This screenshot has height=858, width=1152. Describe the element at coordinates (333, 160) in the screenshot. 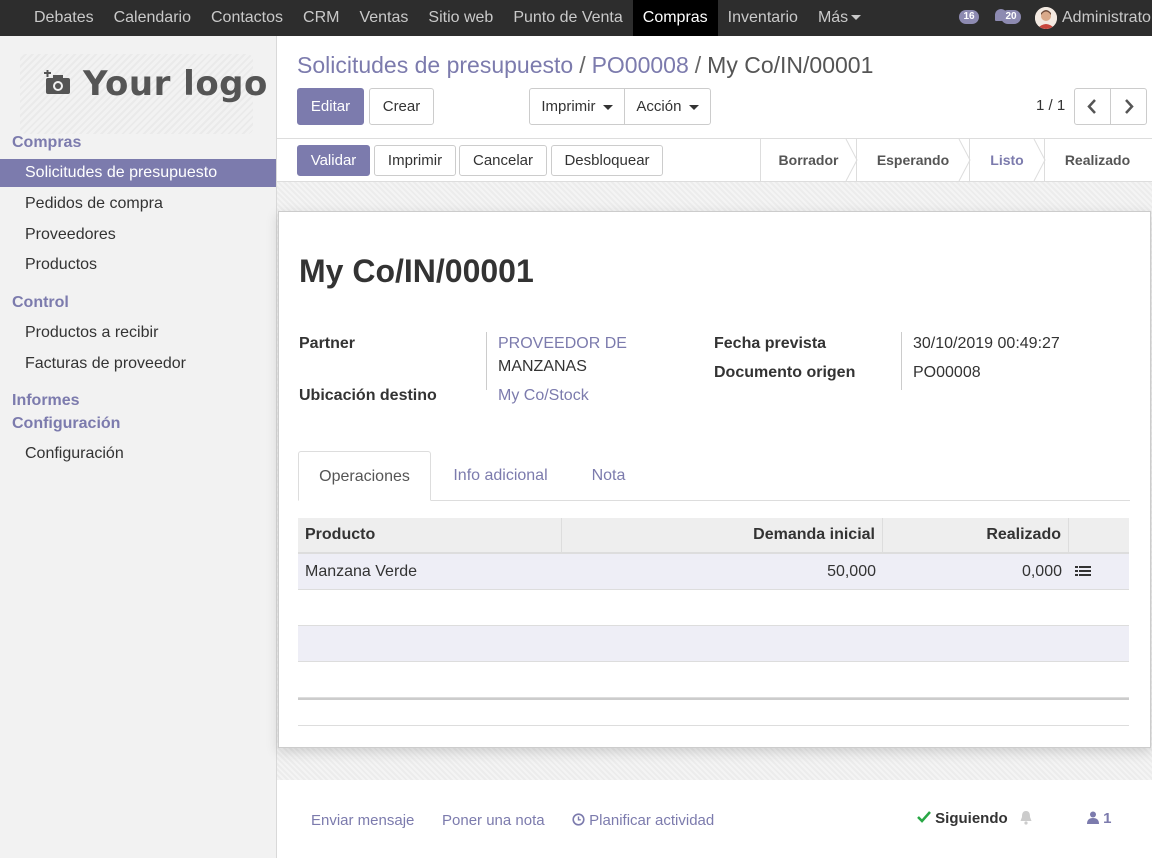

I see `validate-button: Validar` at that location.